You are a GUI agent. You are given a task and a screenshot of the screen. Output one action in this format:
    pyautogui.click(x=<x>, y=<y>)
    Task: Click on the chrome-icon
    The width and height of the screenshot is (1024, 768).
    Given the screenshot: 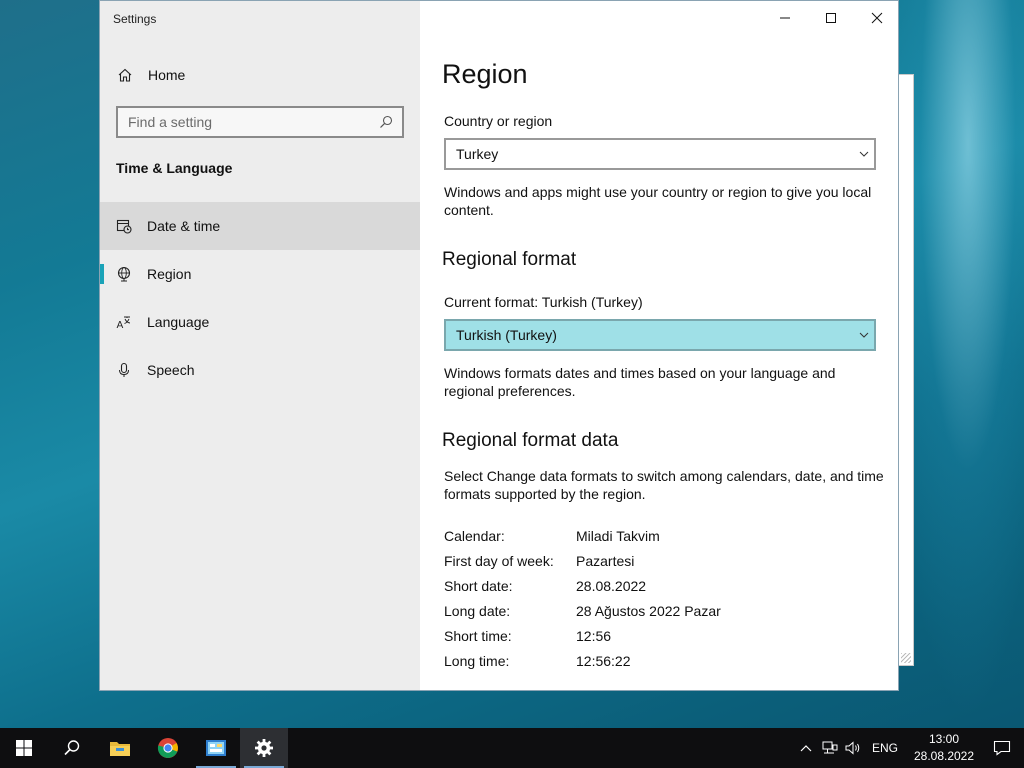 What is the action you would take?
    pyautogui.click(x=167, y=748)
    